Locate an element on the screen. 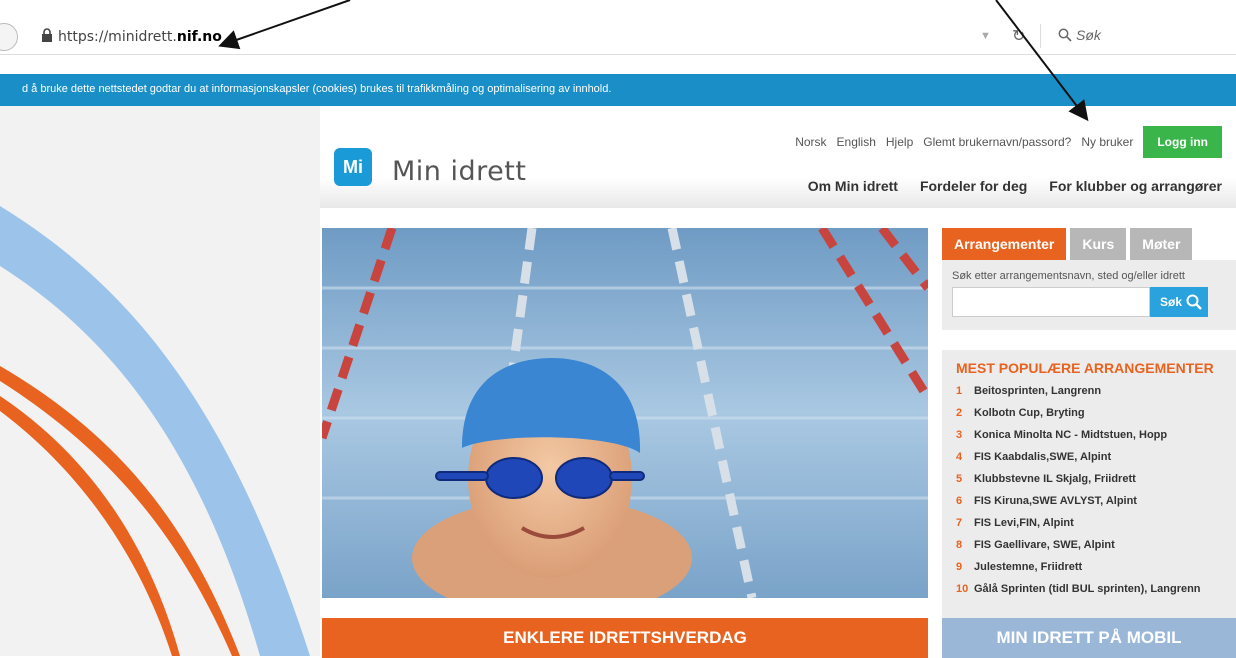 The width and height of the screenshot is (1236, 658). item-label: Beitosprinten, Langrenn is located at coordinates (1037, 391).